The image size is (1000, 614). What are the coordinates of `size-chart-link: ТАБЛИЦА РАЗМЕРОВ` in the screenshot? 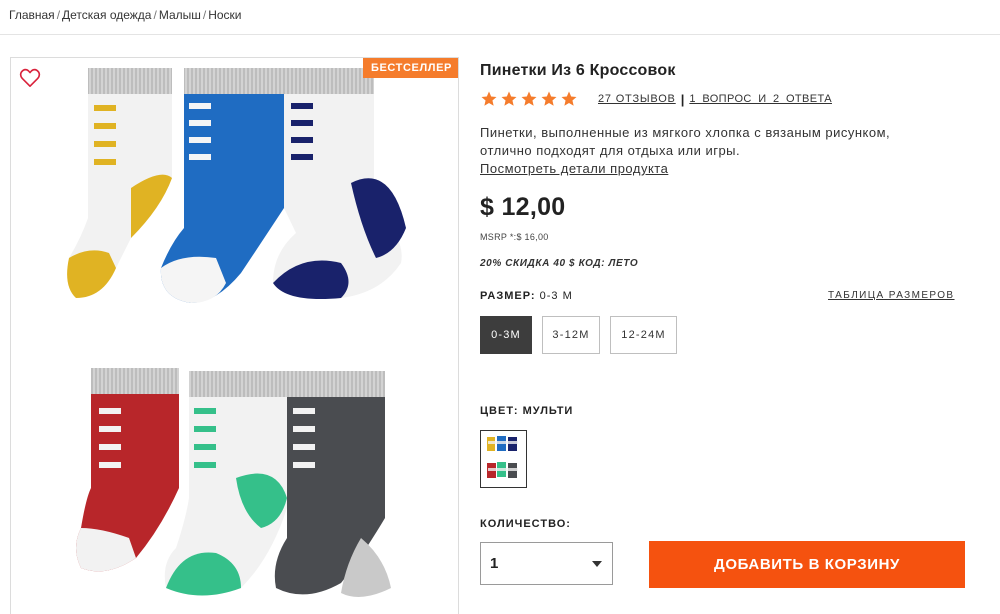 It's located at (891, 295).